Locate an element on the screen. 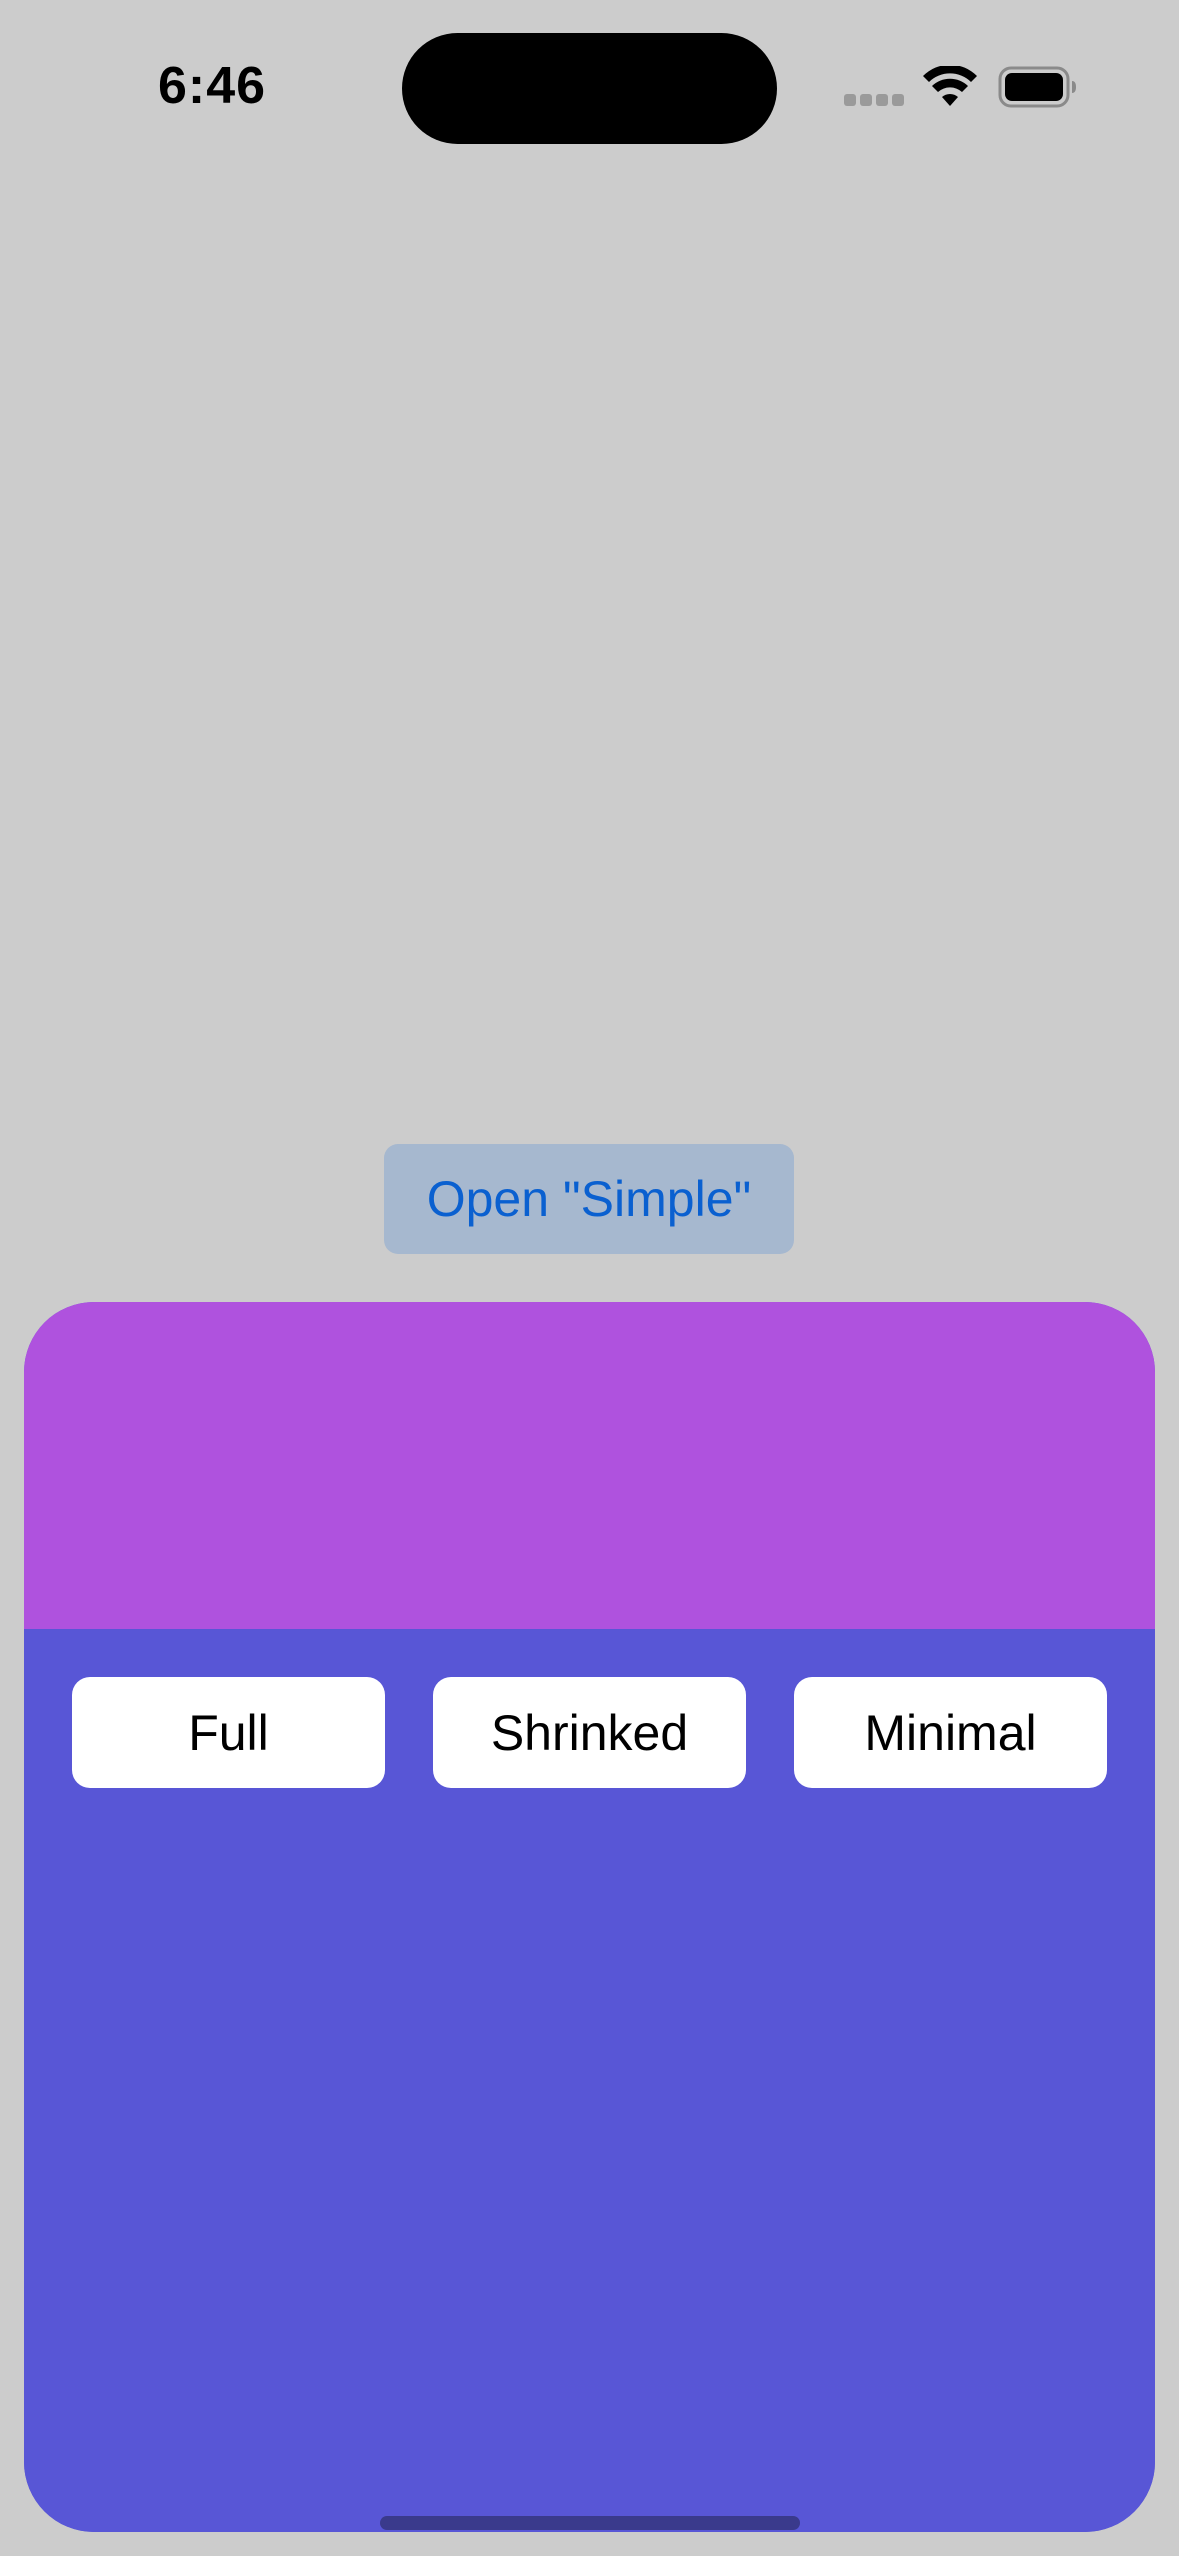 The image size is (1179, 2556). full-button: Full is located at coordinates (228, 1732).